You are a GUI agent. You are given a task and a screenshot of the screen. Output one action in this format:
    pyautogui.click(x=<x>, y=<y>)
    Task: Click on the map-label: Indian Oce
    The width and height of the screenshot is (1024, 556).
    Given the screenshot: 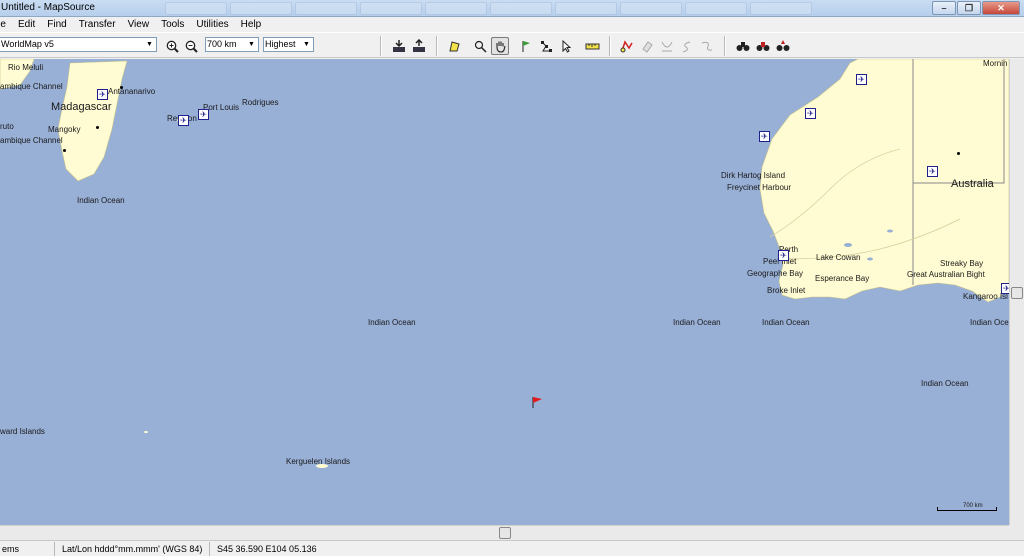 What is the action you would take?
    pyautogui.click(x=989, y=322)
    